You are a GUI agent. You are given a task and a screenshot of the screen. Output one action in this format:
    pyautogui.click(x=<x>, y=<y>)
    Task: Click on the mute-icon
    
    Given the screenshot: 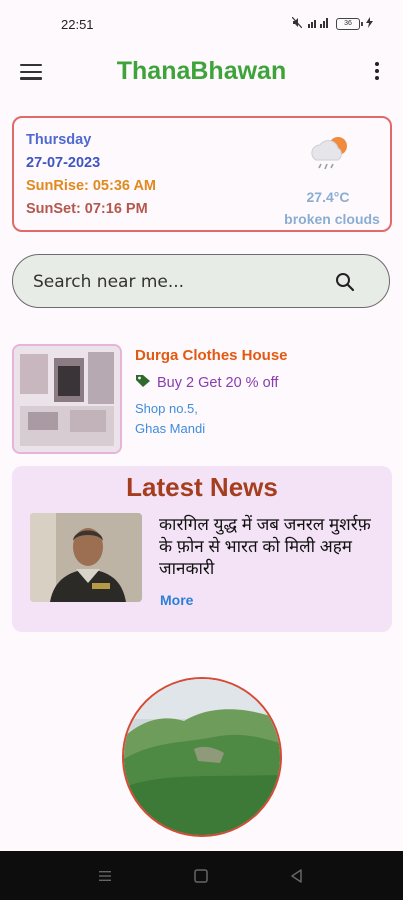 What is the action you would take?
    pyautogui.click(x=297, y=23)
    